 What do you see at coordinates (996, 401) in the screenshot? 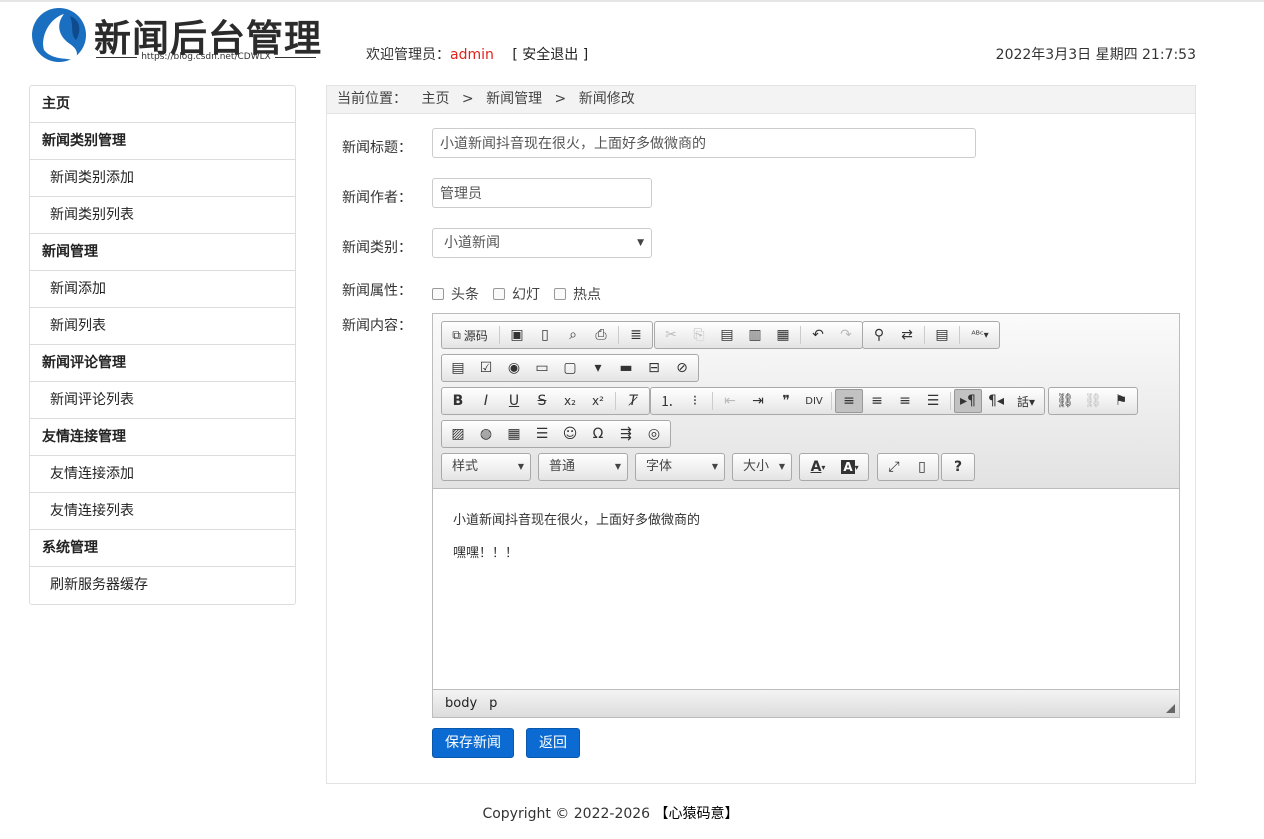
I see `rtl-icon: ¶◂` at bounding box center [996, 401].